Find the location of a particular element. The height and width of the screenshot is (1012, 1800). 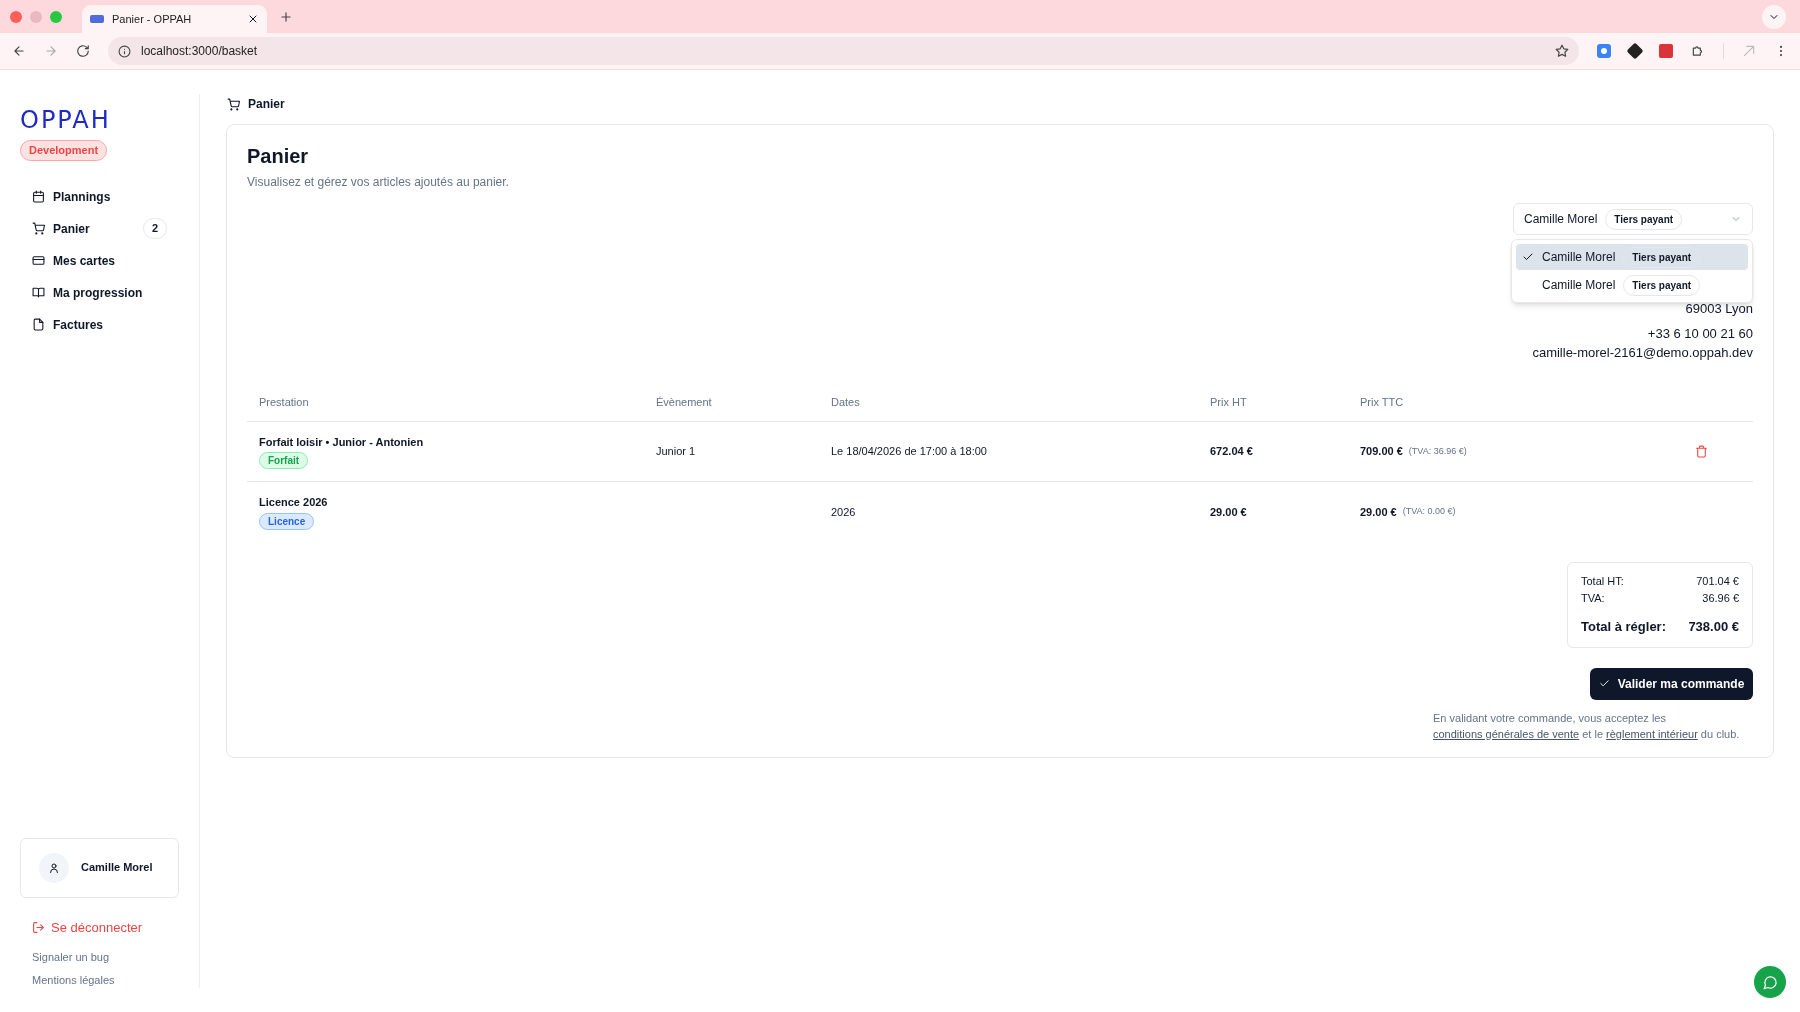

terms-link: conditions générales de vente is located at coordinates (1506, 733).